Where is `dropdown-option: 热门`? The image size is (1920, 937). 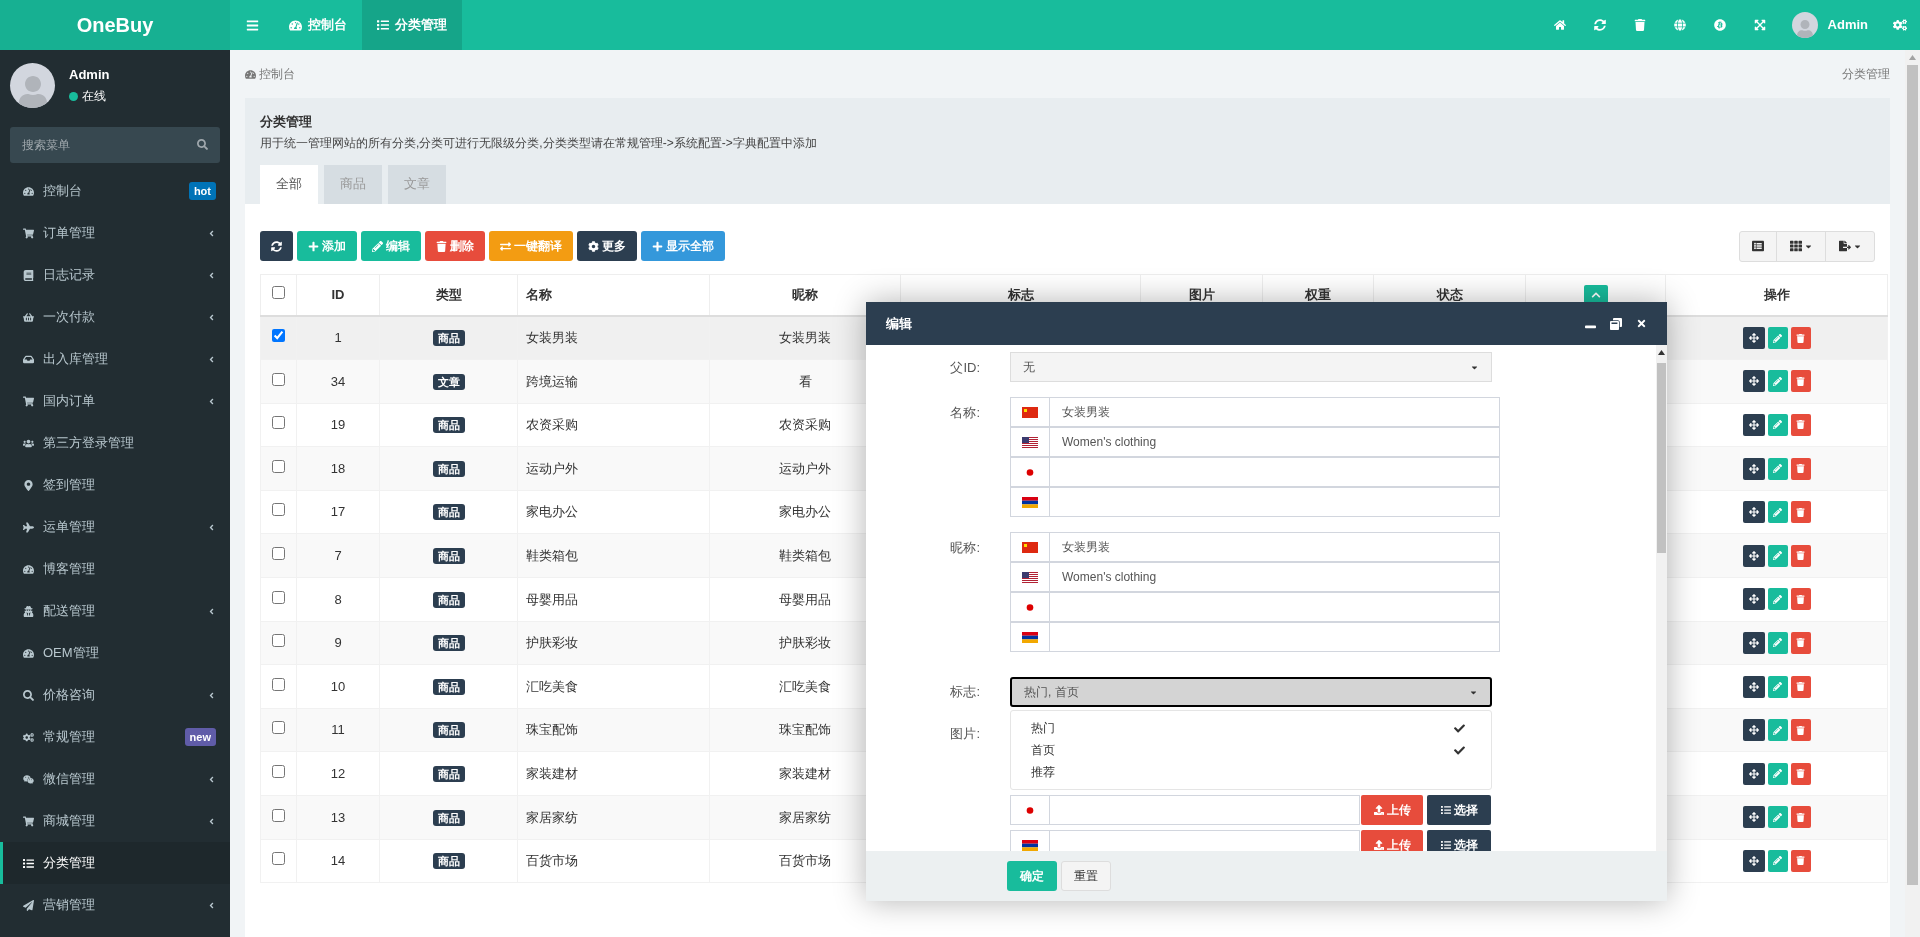 dropdown-option: 热门 is located at coordinates (1251, 728).